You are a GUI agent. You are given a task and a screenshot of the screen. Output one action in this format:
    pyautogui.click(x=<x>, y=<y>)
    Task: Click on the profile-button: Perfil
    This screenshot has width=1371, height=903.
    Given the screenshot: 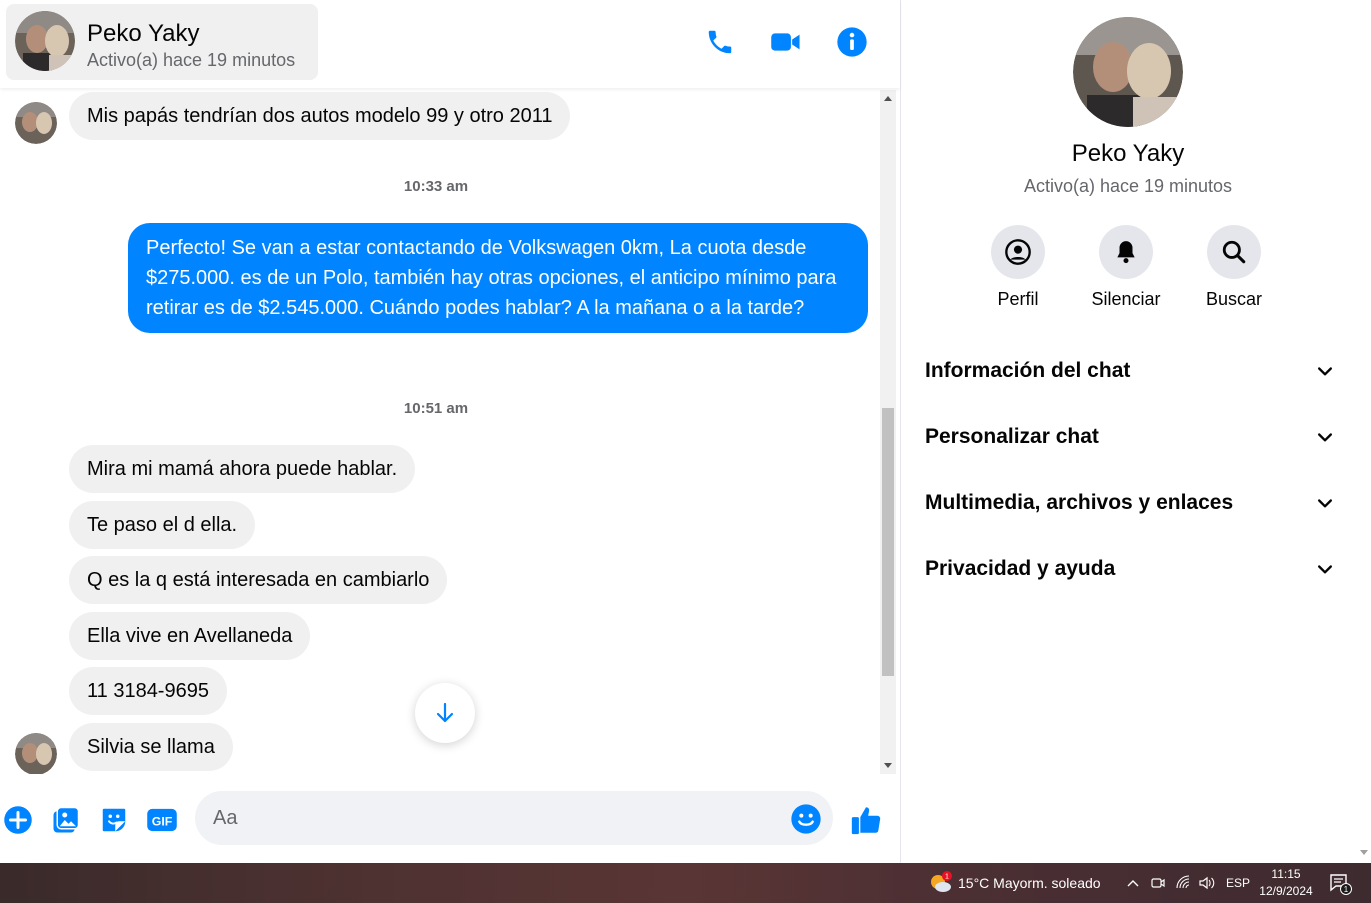 What is the action you would take?
    pyautogui.click(x=1018, y=267)
    